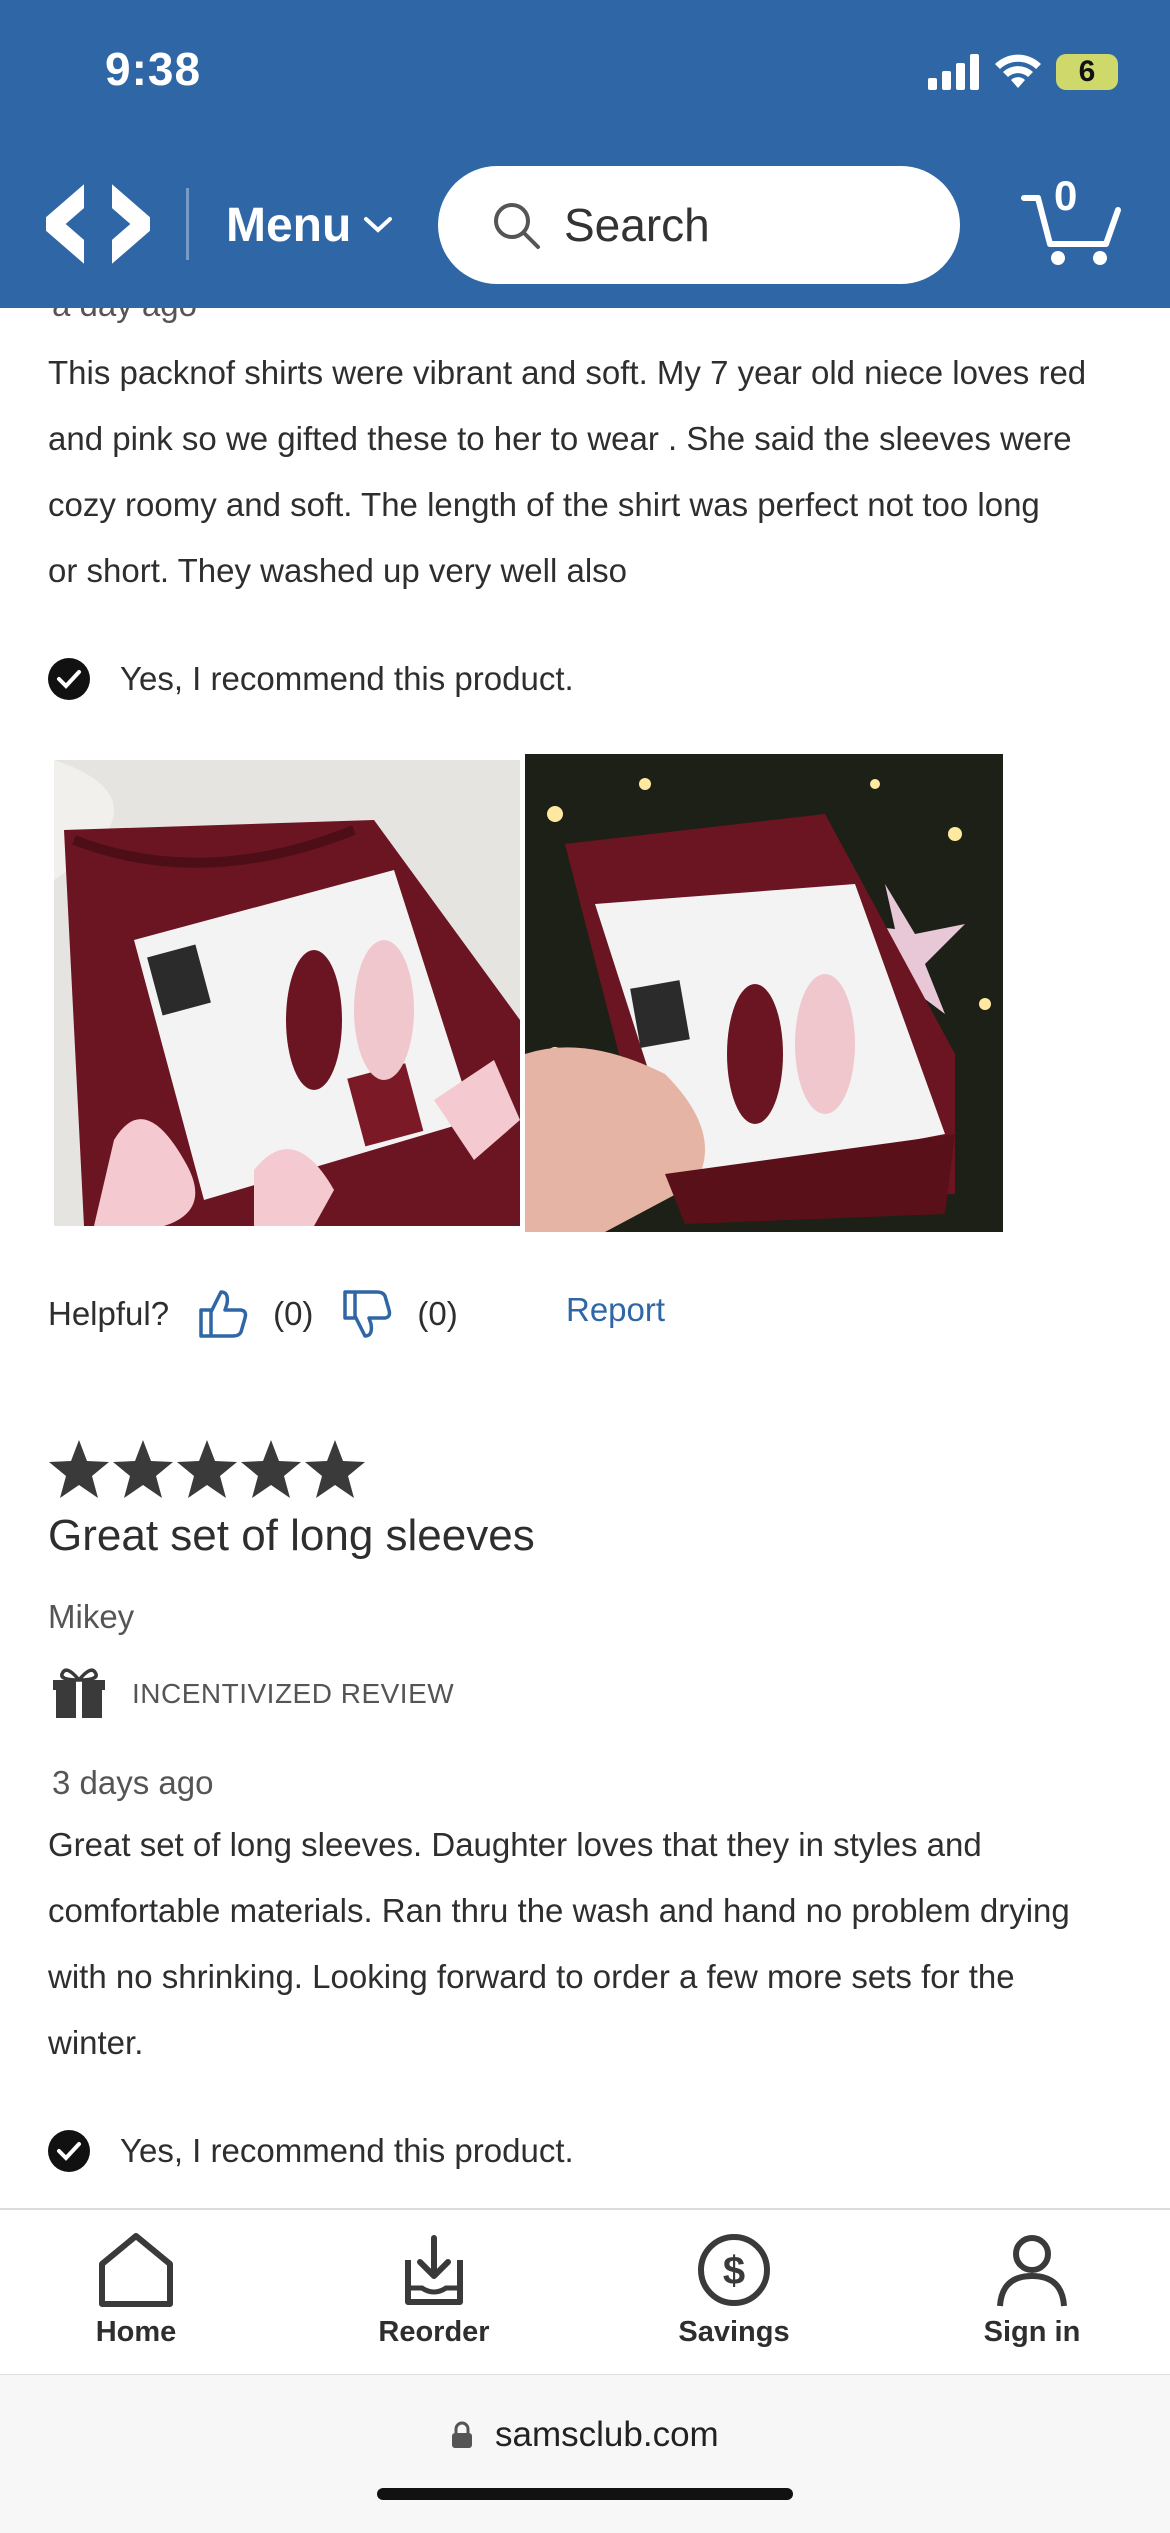 Image resolution: width=1170 pixels, height=2533 pixels. I want to click on savings-icon: $, so click(734, 2270).